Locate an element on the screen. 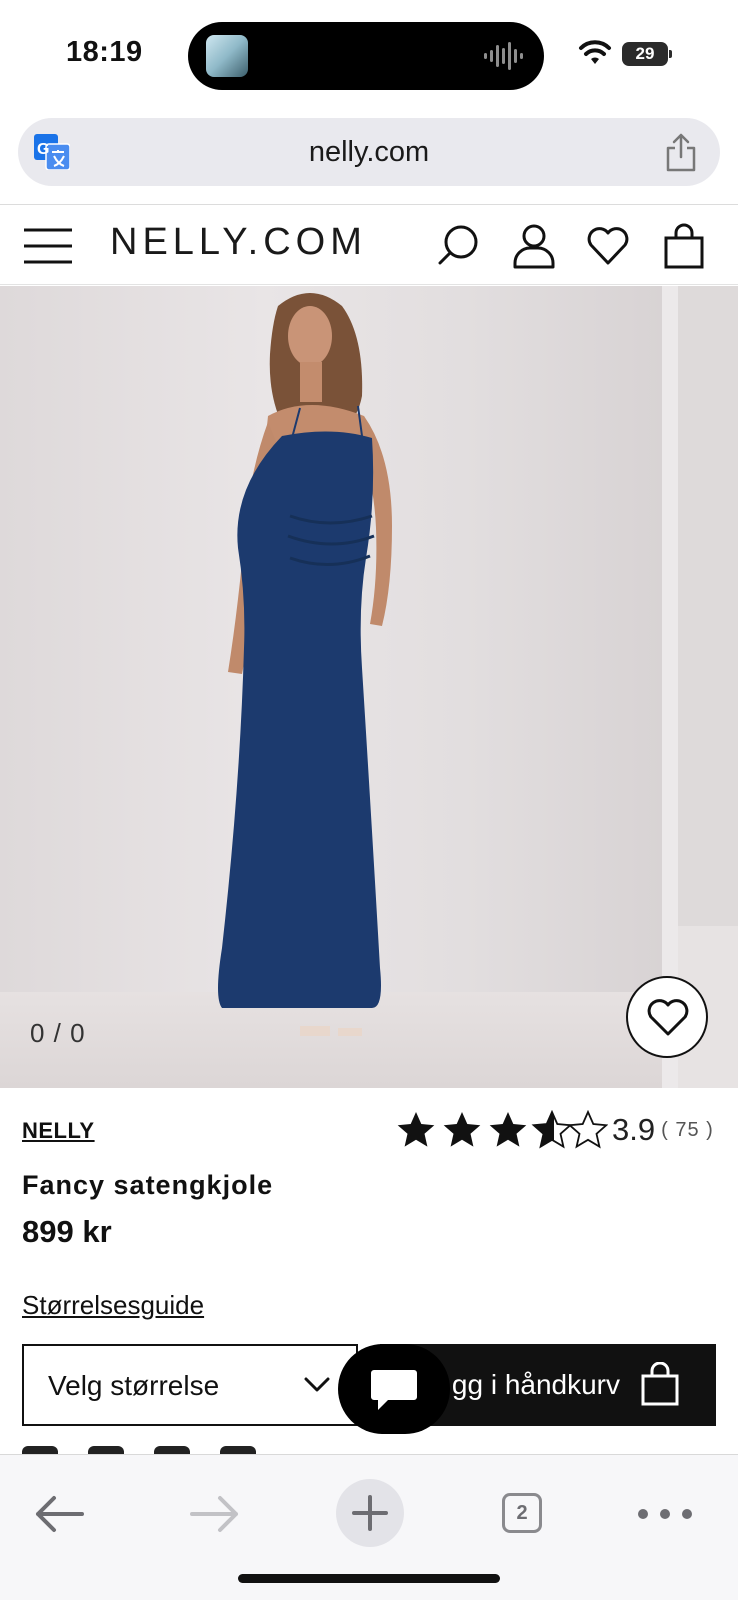  product-price: 899 kr is located at coordinates (67, 1231).